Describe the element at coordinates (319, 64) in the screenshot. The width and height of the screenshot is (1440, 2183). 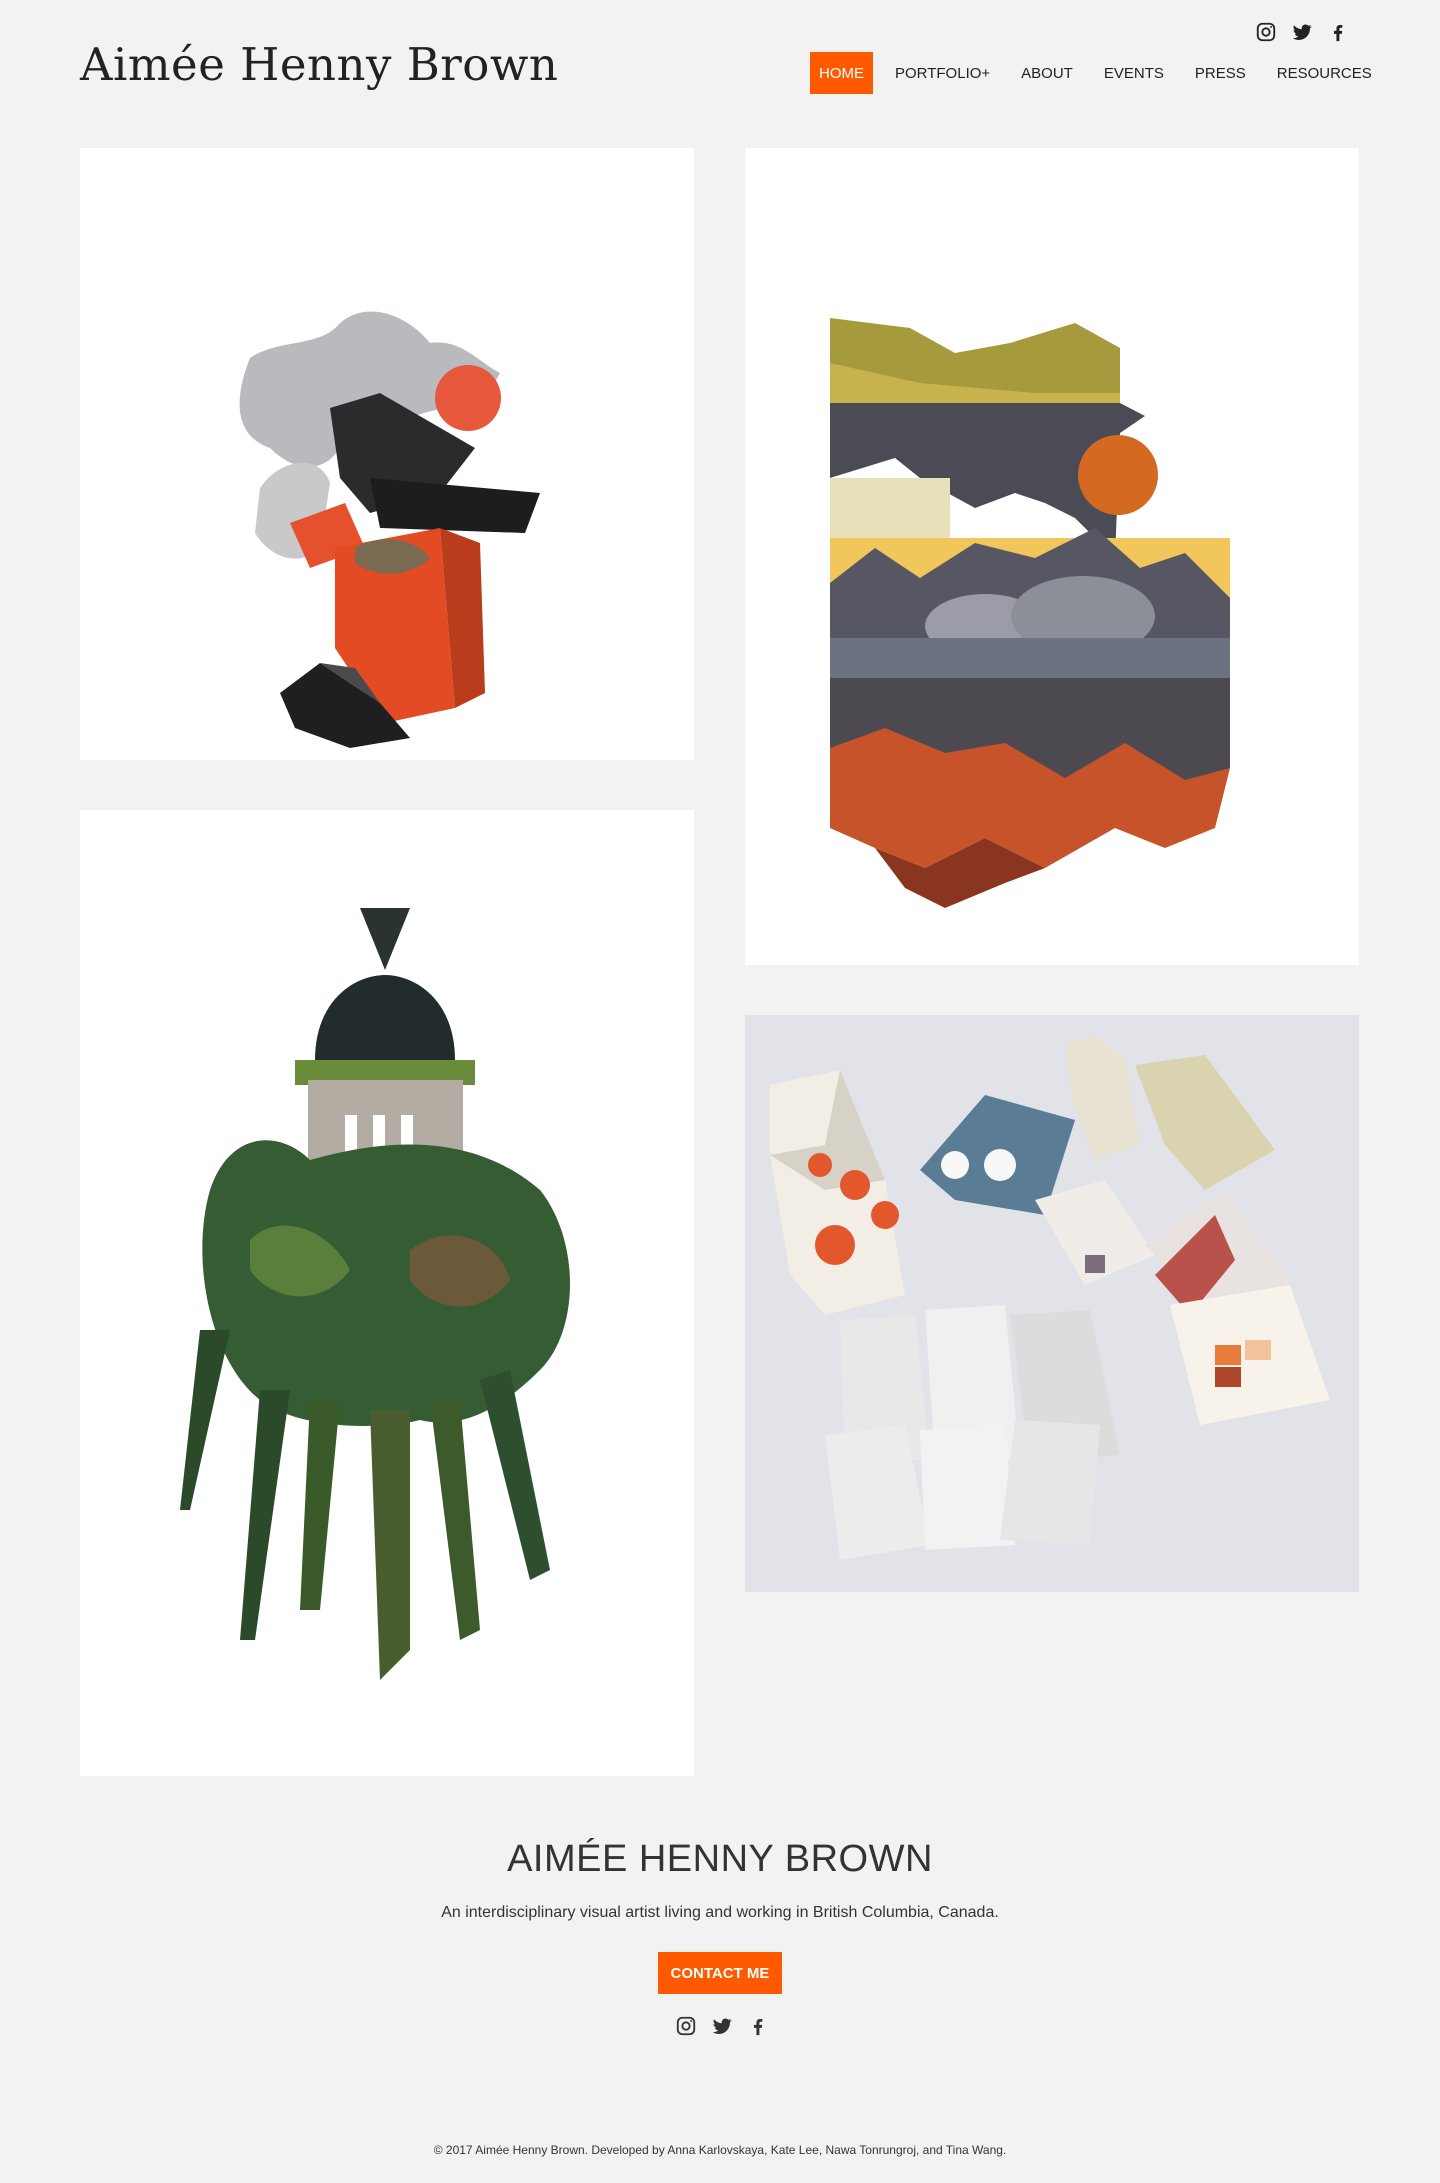
I see `site-title: Aimée Henny Brown` at that location.